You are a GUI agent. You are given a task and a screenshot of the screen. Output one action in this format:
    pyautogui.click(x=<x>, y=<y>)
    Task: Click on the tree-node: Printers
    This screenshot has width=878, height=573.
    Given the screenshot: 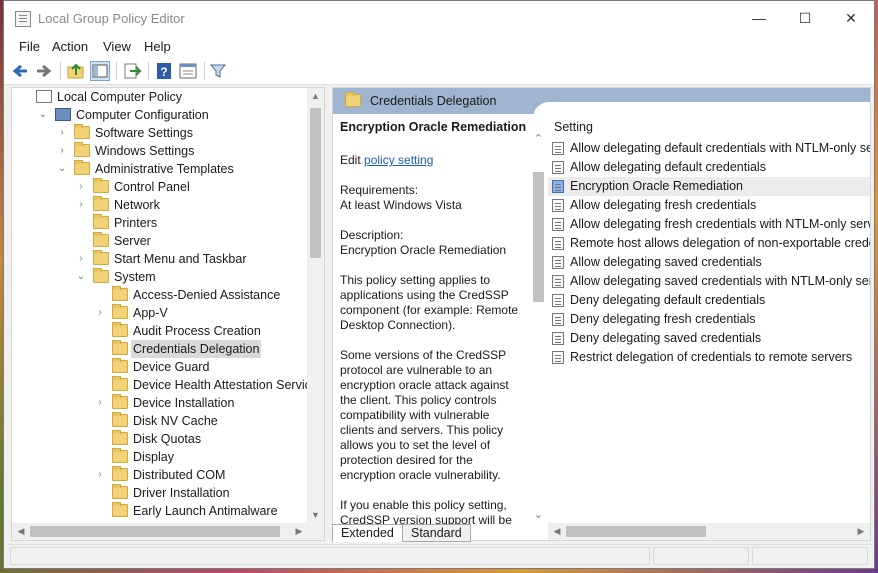 What is the action you would take?
    pyautogui.click(x=160, y=223)
    